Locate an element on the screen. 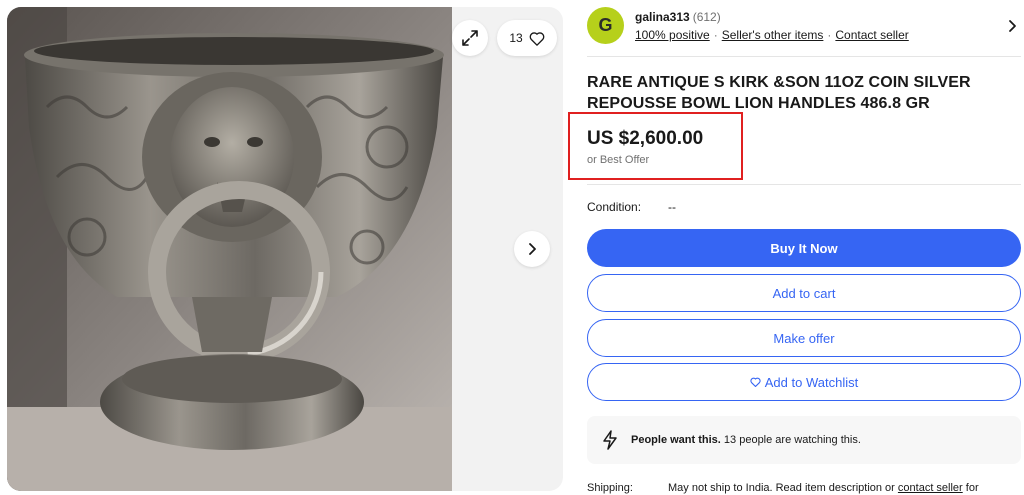 This screenshot has width=1024, height=495. seller-name: galina313 (612) is located at coordinates (678, 17).